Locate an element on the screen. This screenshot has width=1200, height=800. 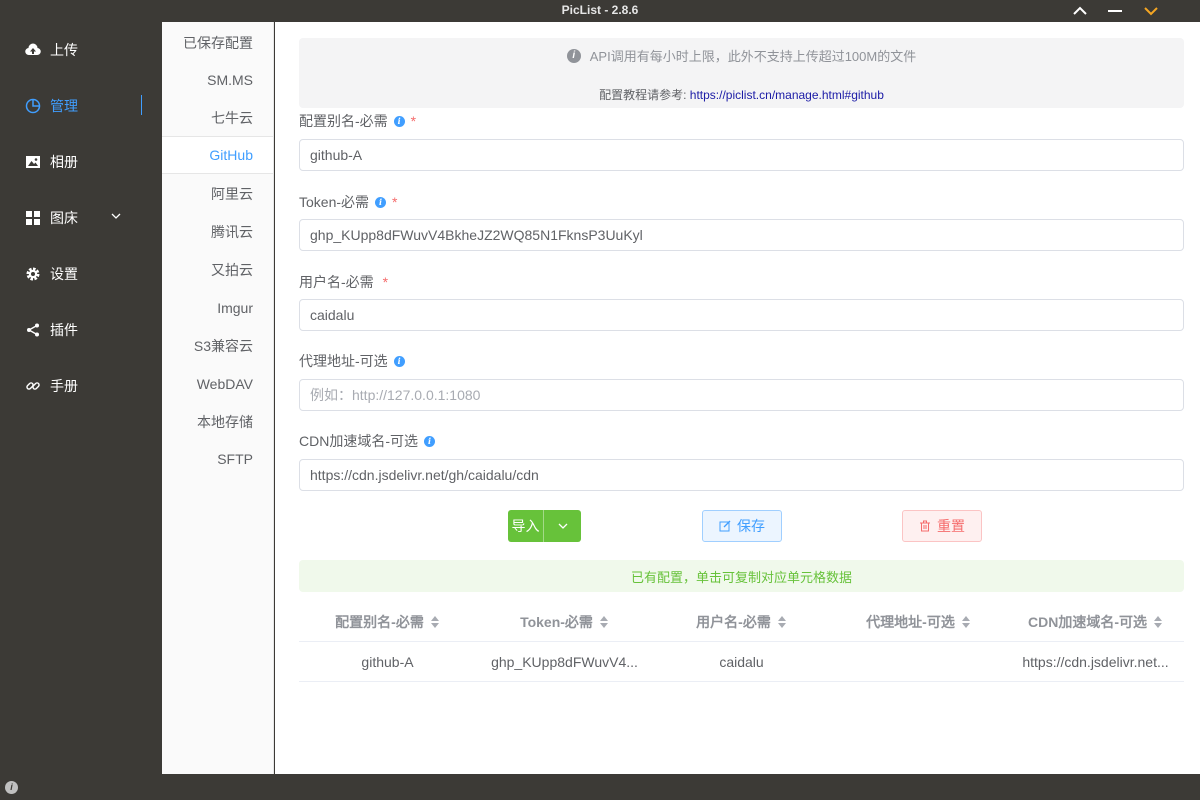
nav-manage: 管理 is located at coordinates (81, 106).